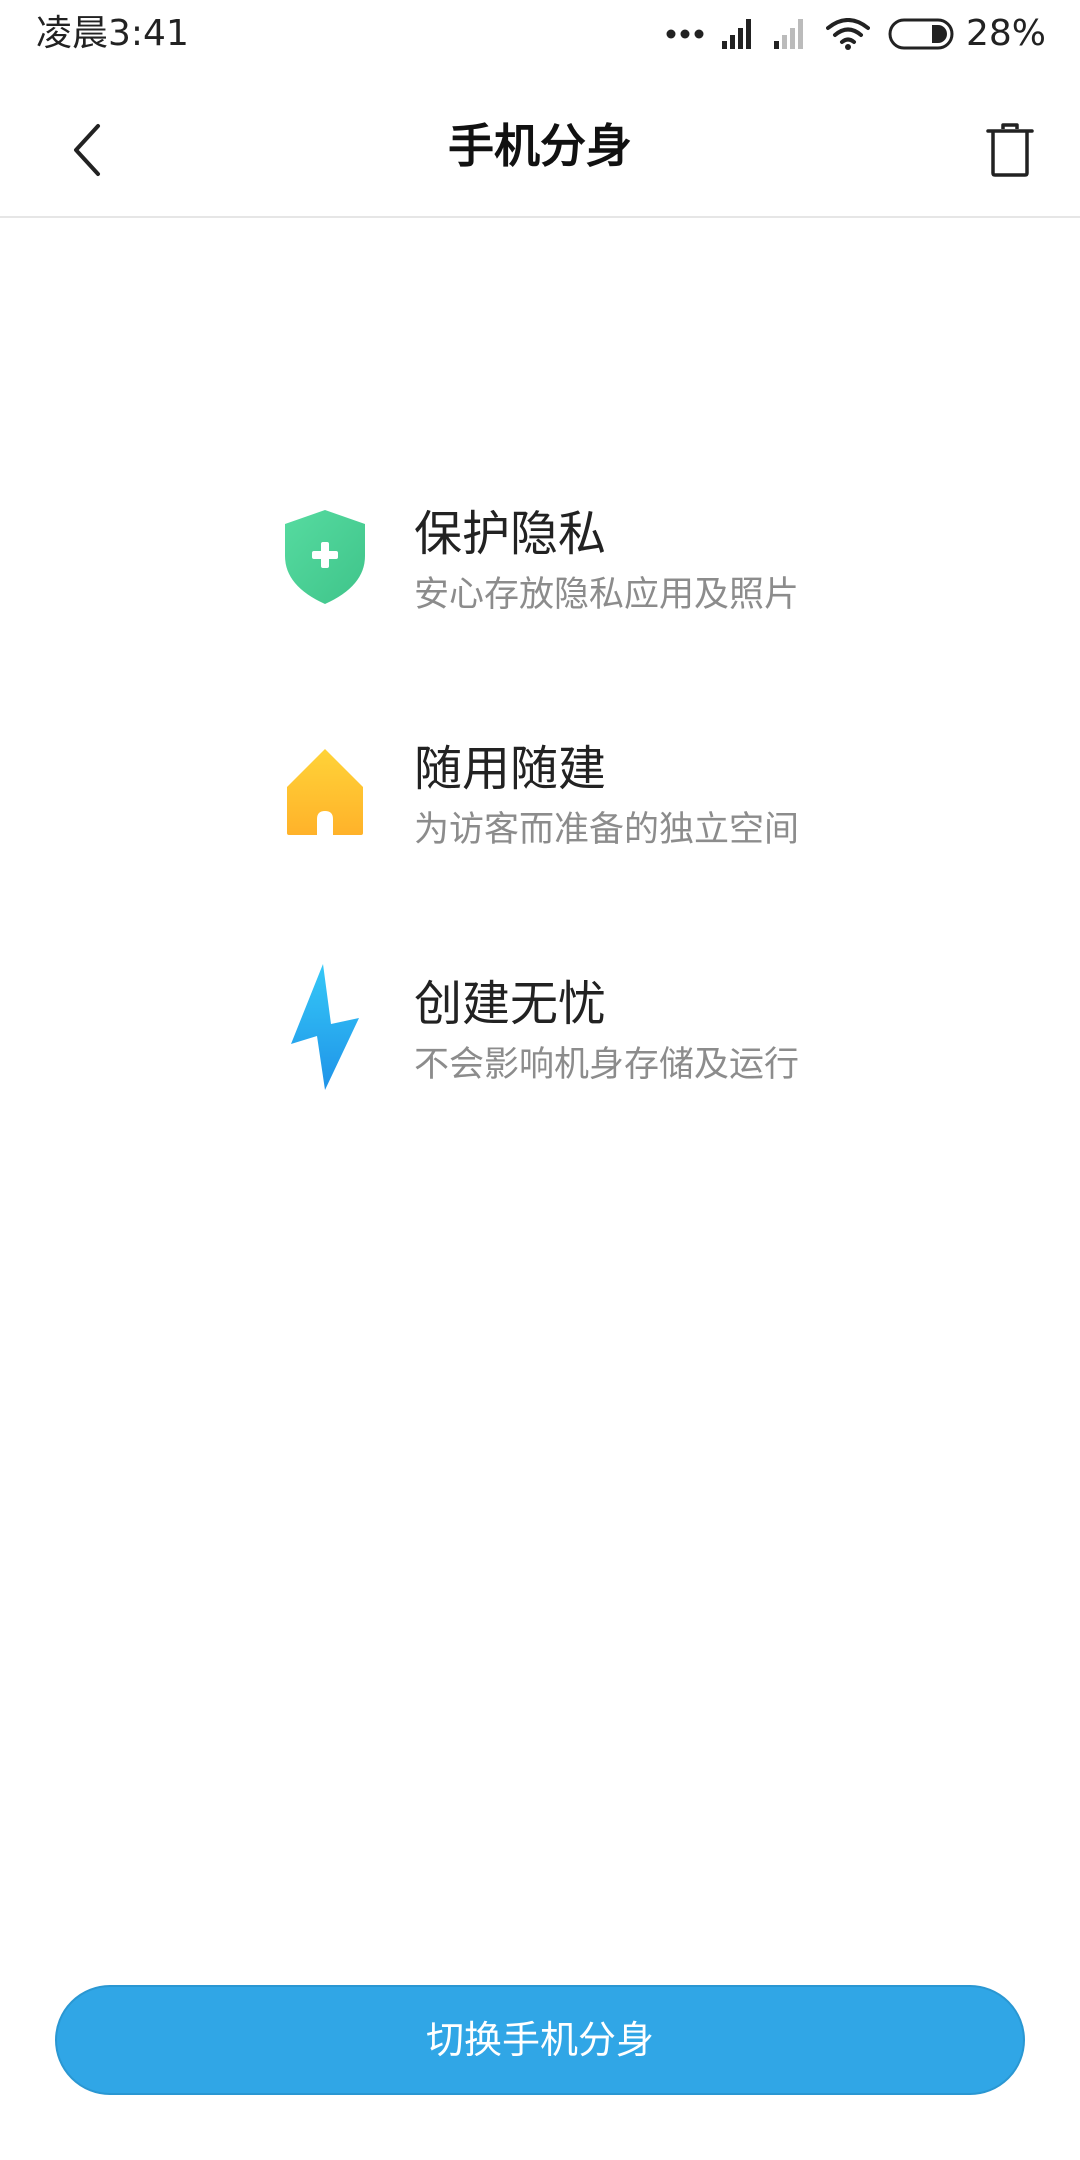 The width and height of the screenshot is (1080, 2160). Describe the element at coordinates (1005, 33) in the screenshot. I see `battery-percent: 28%` at that location.